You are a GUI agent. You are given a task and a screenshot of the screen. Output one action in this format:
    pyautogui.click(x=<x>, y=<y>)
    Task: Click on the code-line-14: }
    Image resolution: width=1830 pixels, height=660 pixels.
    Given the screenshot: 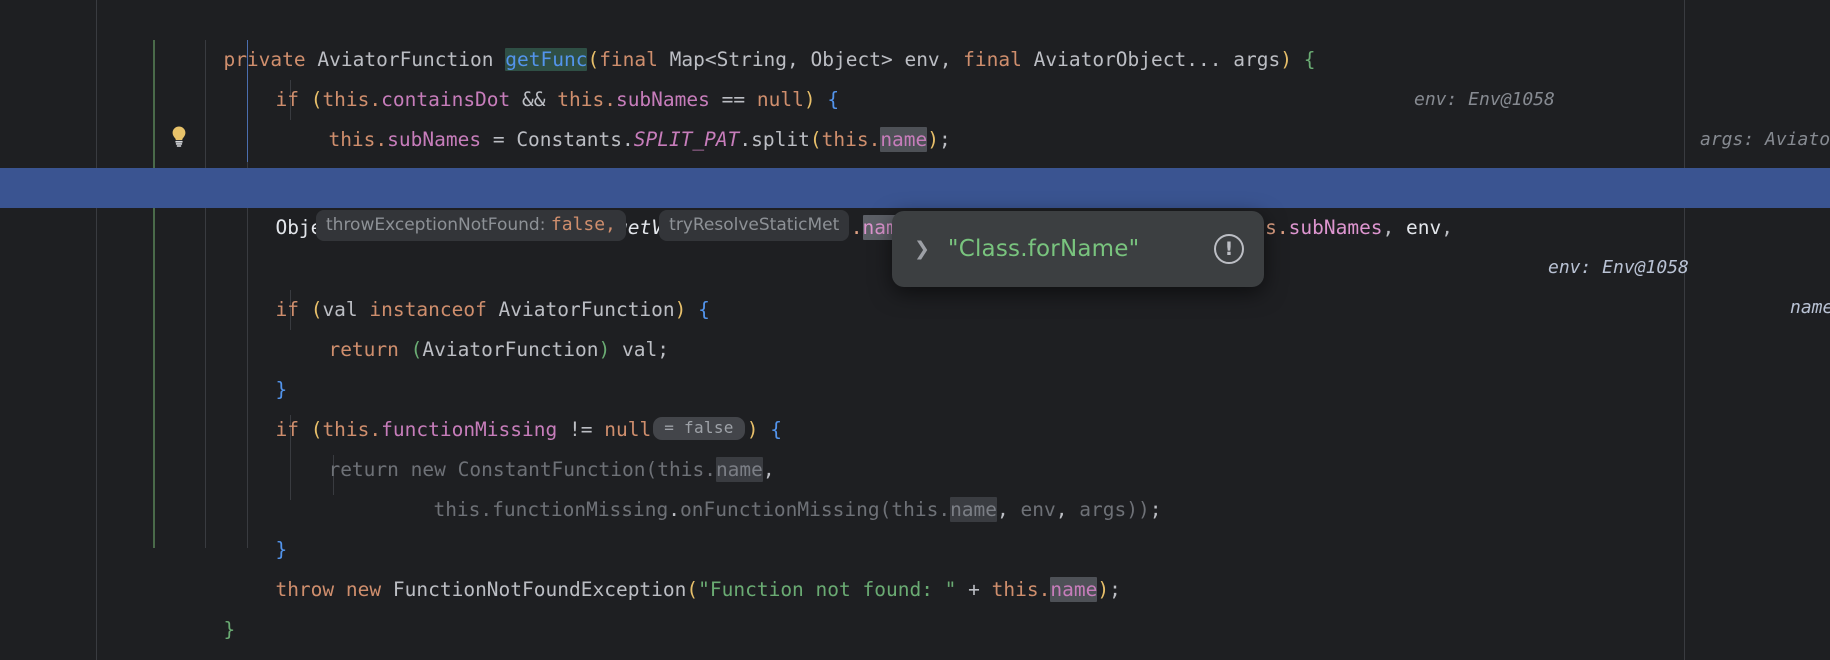 What is the action you would take?
    pyautogui.click(x=915, y=605)
    